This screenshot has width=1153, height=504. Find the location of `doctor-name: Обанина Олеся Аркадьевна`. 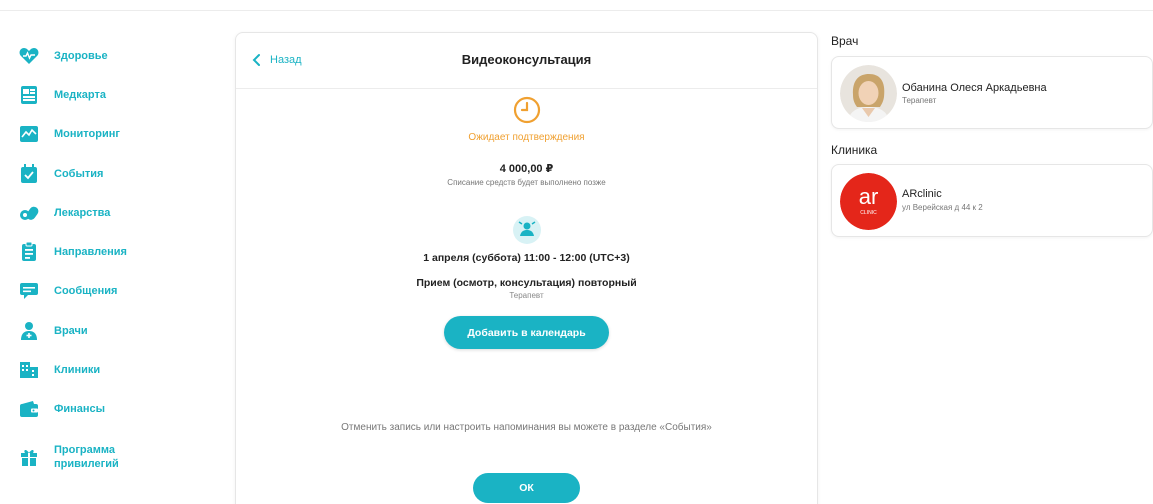

doctor-name: Обанина Олеся Аркадьевна is located at coordinates (974, 88).